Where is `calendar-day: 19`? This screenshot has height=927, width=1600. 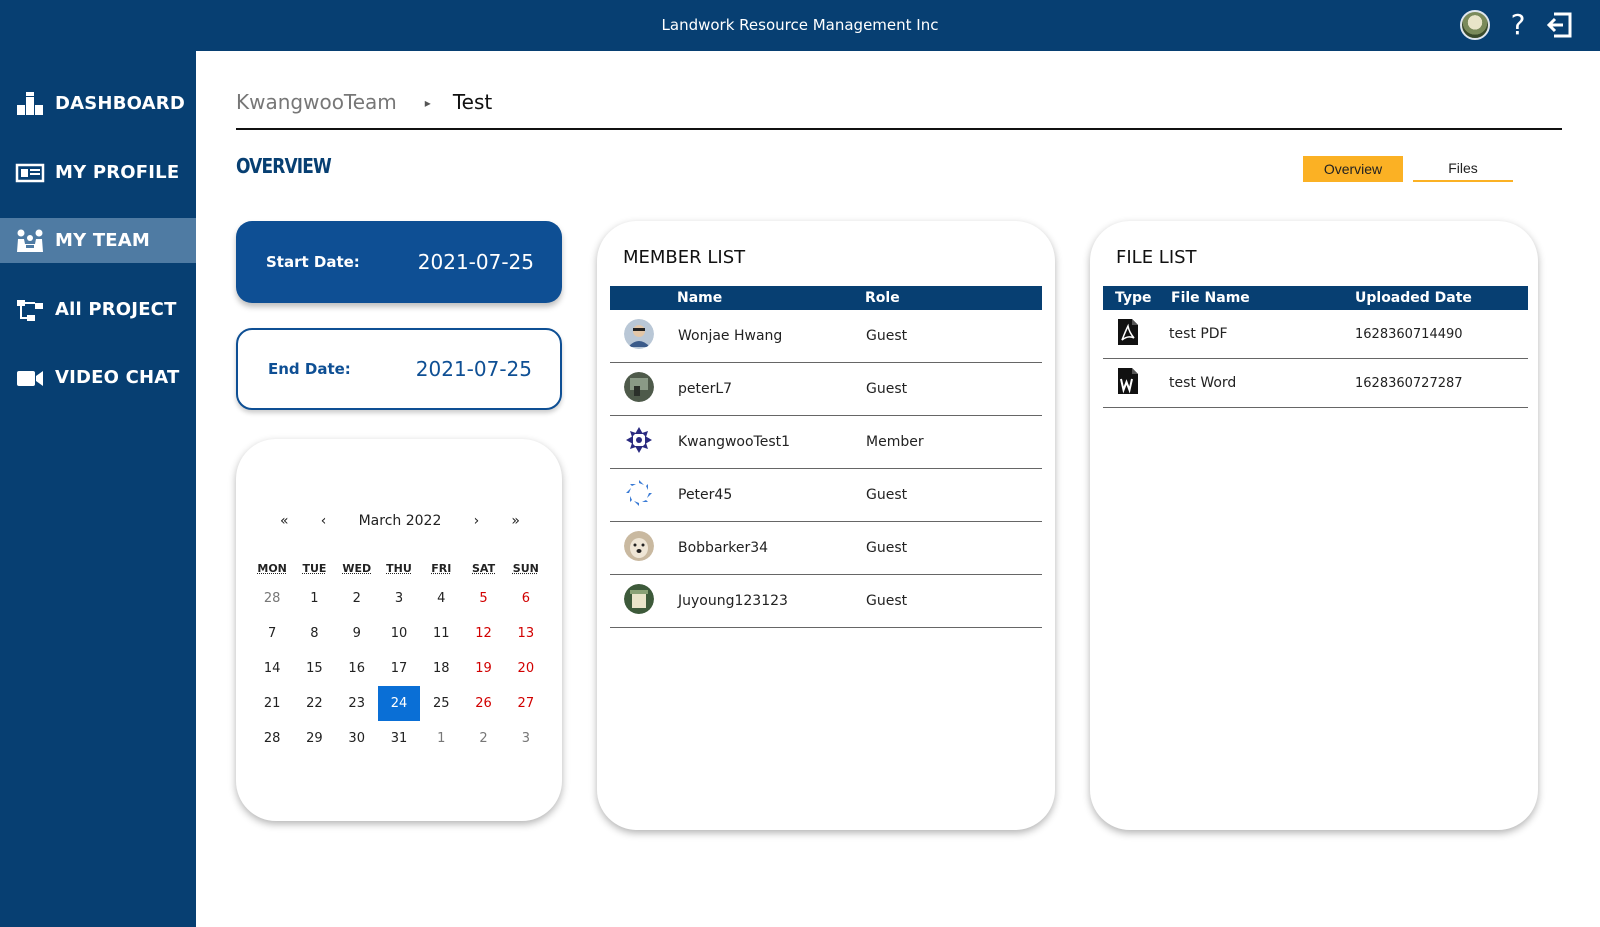 calendar-day: 19 is located at coordinates (483, 668).